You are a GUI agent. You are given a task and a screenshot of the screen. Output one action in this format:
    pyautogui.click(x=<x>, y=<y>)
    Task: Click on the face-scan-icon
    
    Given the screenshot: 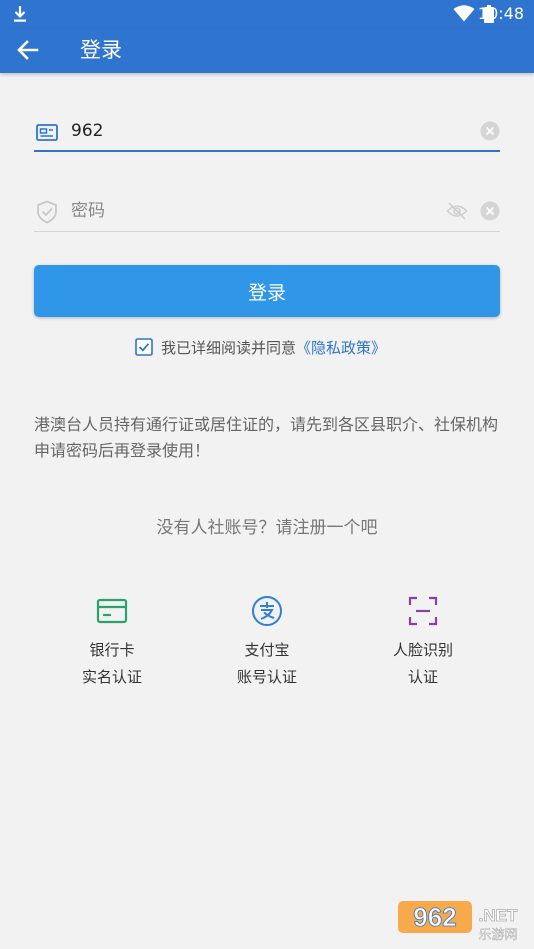 What is the action you would take?
    pyautogui.click(x=423, y=611)
    